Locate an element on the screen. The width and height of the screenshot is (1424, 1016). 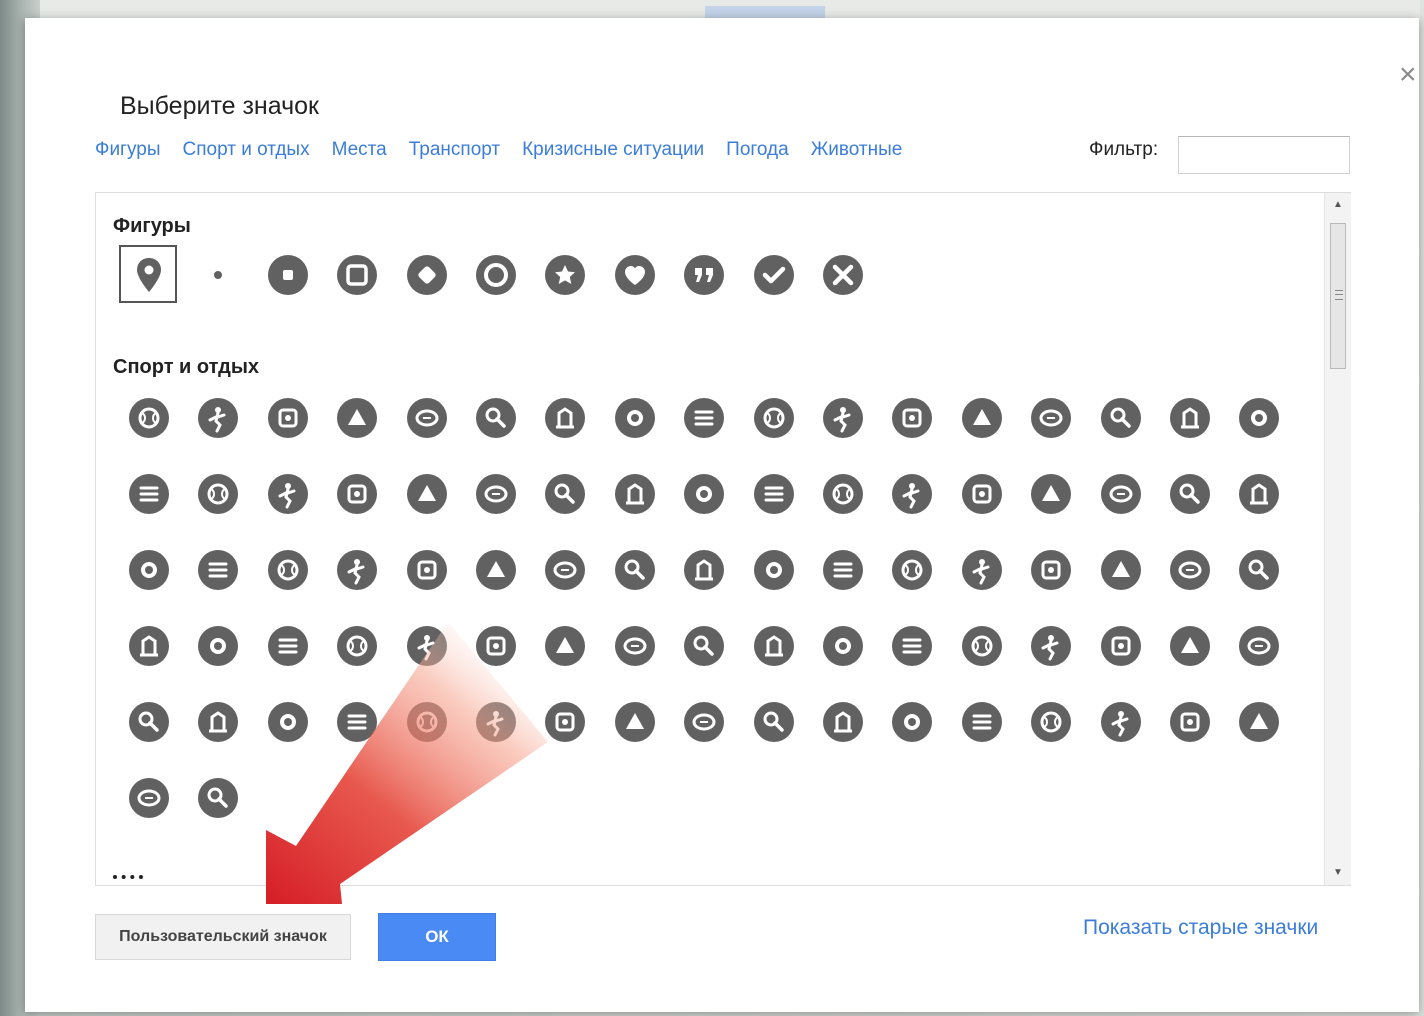
waterfall-icon is located at coordinates (1121, 646).